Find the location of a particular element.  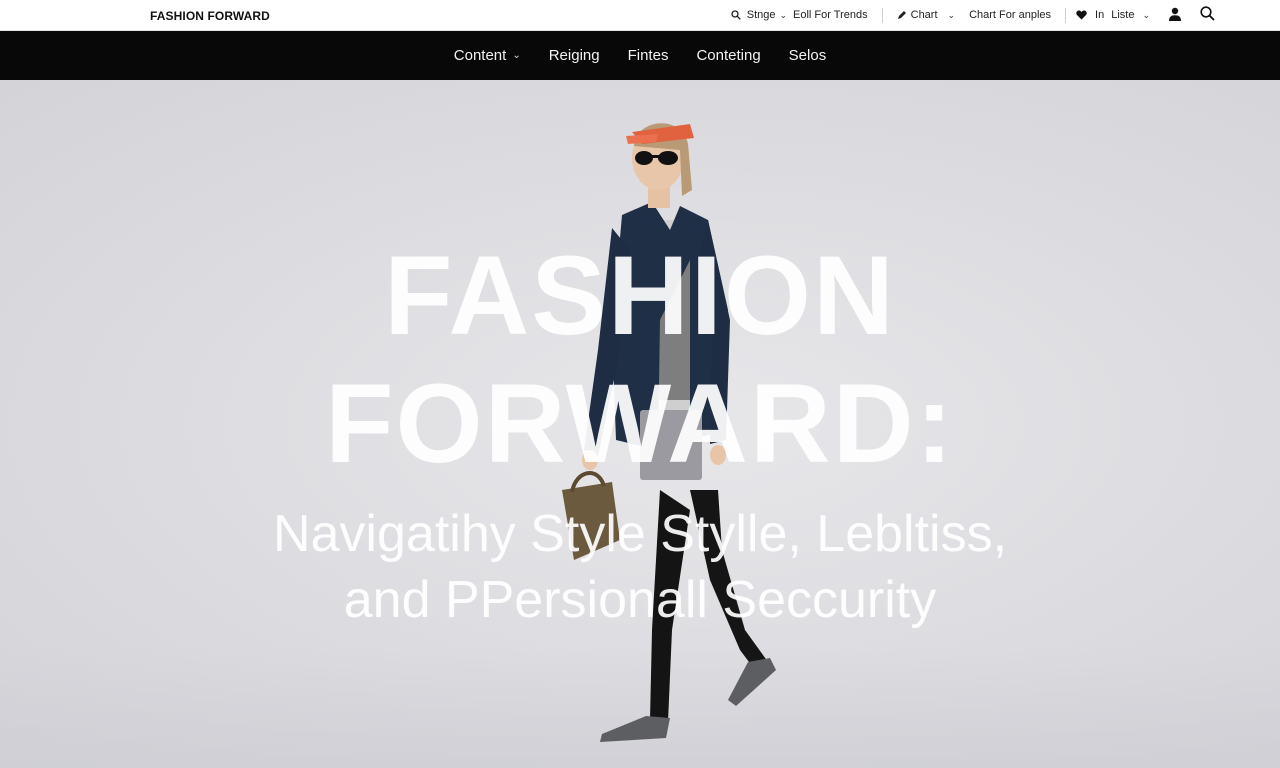

shop-search-link: Stnge ⌄ Eoll For Trends is located at coordinates (799, 15).